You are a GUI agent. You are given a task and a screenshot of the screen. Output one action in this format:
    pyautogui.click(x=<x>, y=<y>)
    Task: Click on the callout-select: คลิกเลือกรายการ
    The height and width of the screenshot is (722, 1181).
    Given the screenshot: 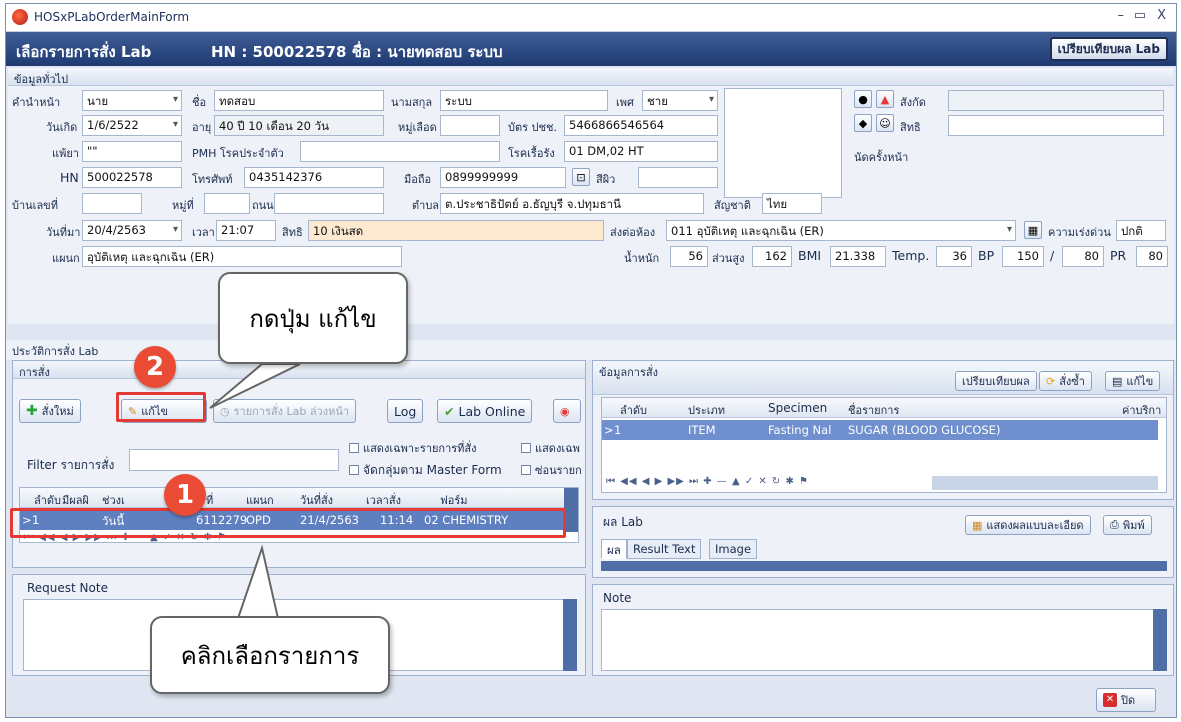 What is the action you would take?
    pyautogui.click(x=270, y=655)
    